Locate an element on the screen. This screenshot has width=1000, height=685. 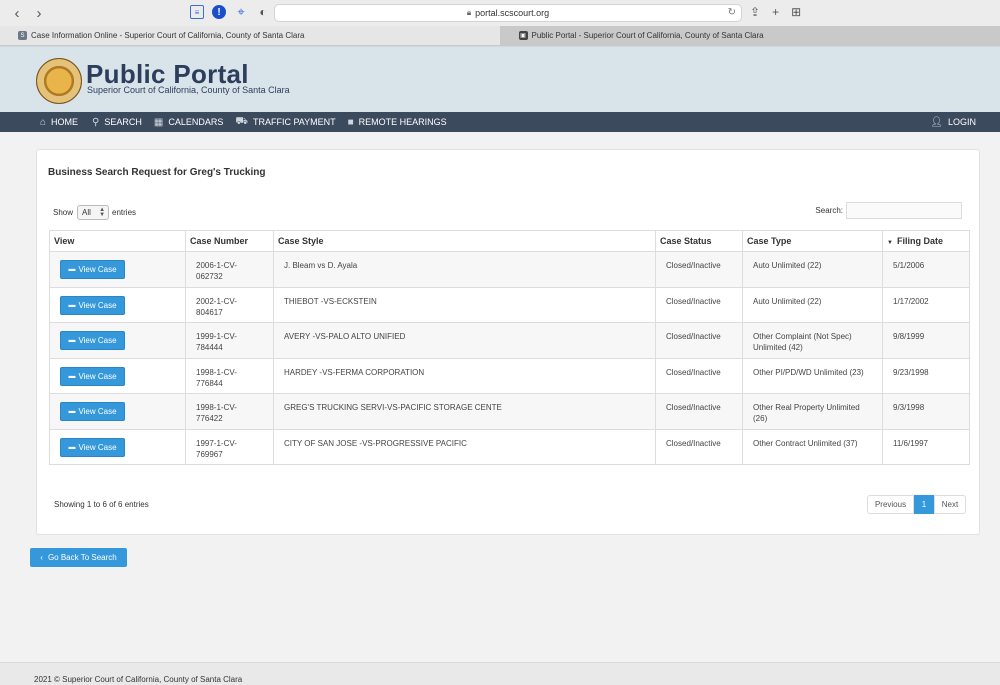
cell-case-type: Other Real Property Unlimited (26) is located at coordinates (812, 411).